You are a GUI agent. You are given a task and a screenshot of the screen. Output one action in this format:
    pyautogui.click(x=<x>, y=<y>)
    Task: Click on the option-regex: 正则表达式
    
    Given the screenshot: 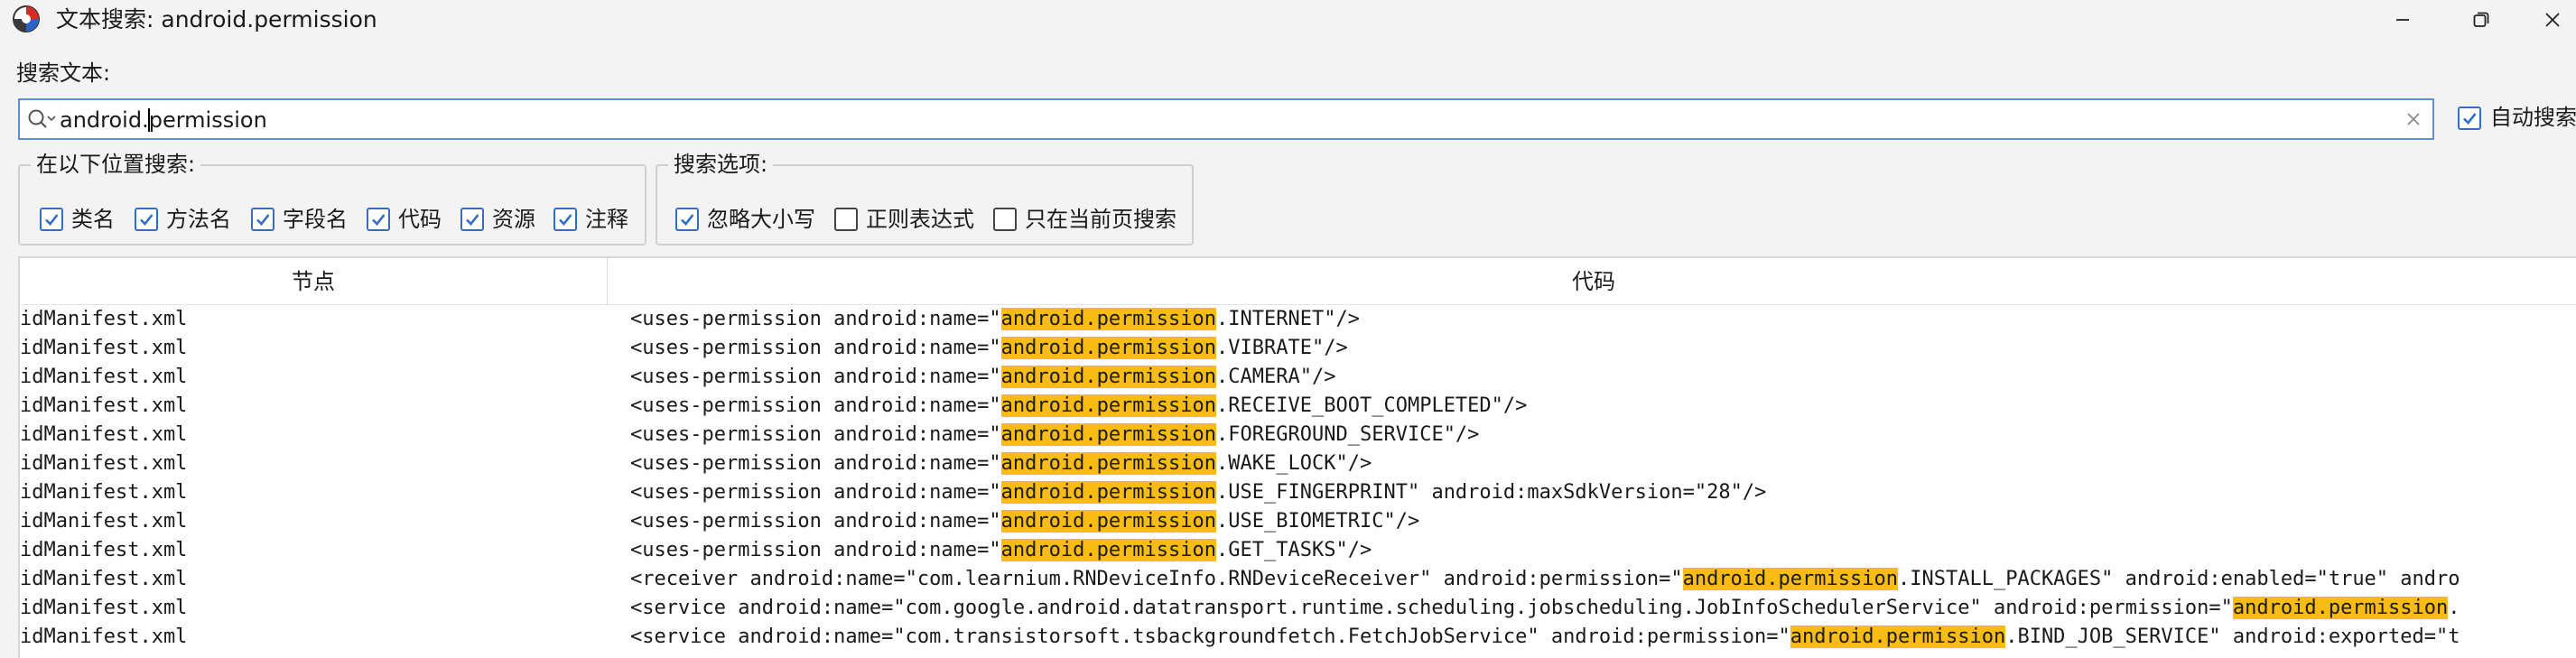 What is the action you would take?
    pyautogui.click(x=904, y=220)
    